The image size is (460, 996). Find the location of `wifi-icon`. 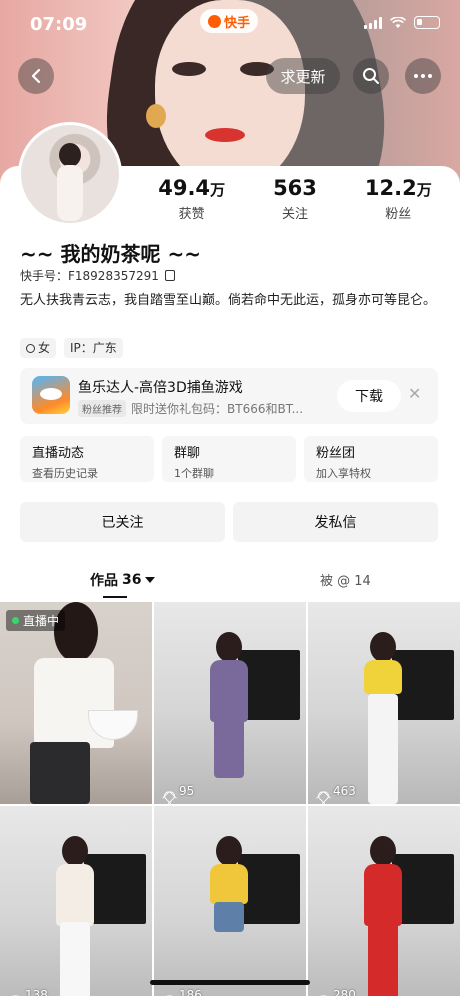

wifi-icon is located at coordinates (398, 22).